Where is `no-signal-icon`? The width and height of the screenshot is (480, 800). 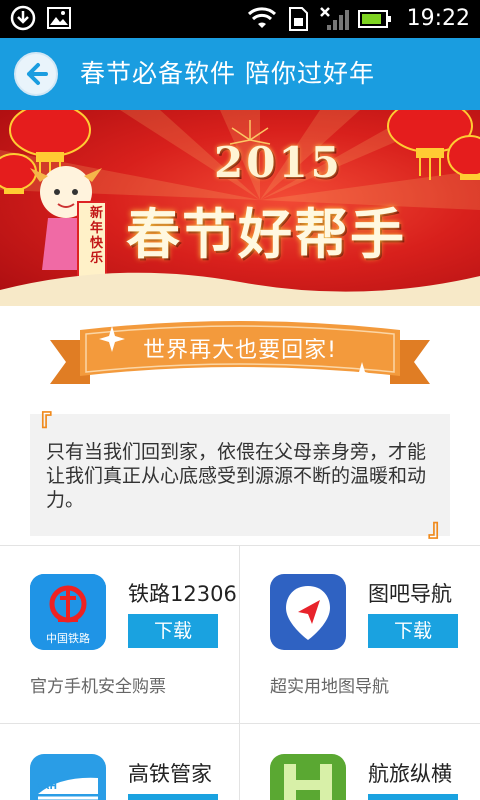 no-signal-icon is located at coordinates (334, 18).